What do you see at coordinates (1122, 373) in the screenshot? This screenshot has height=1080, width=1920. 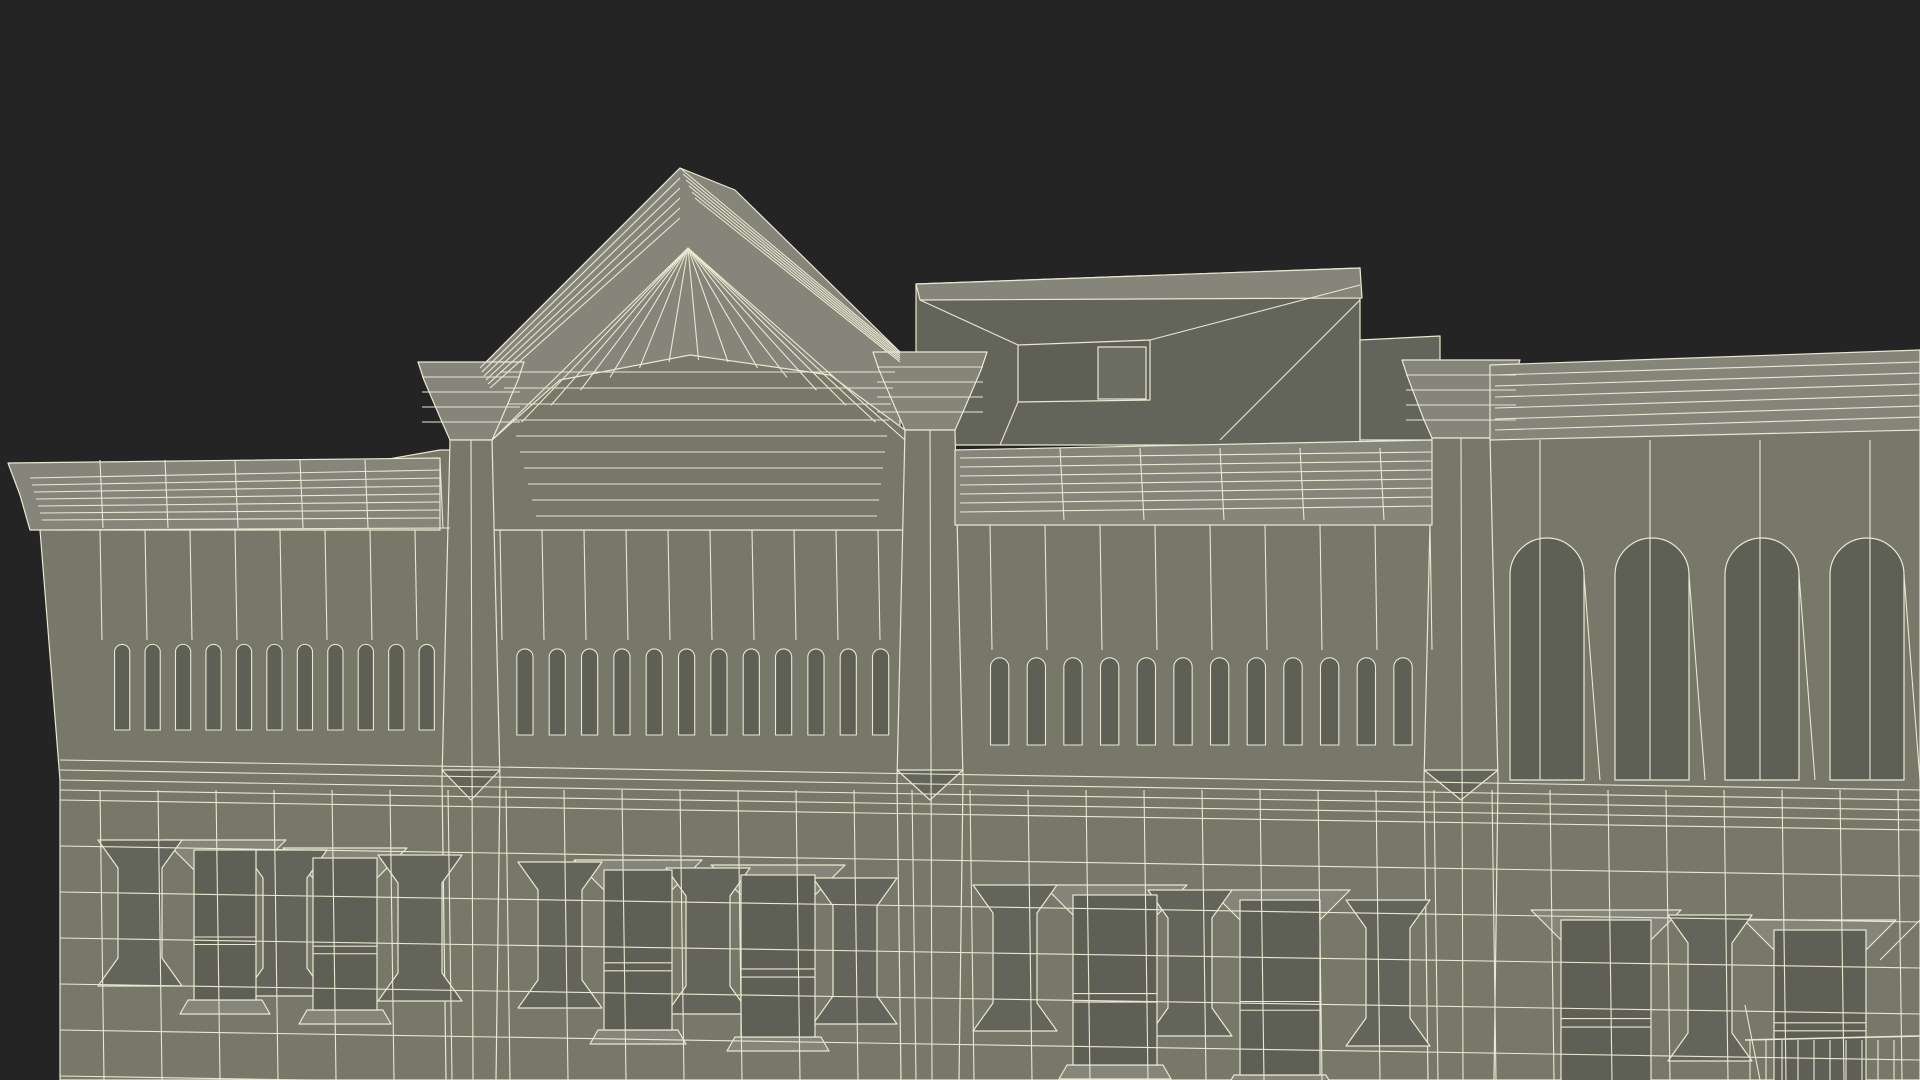 I see `rooftop-vent` at bounding box center [1122, 373].